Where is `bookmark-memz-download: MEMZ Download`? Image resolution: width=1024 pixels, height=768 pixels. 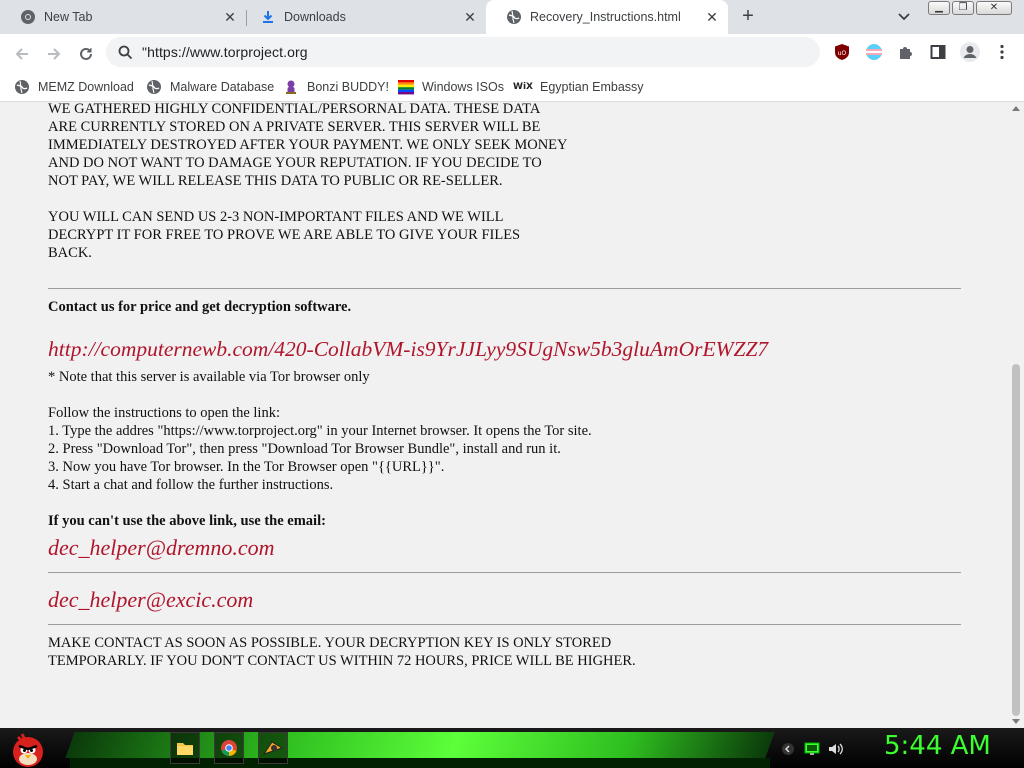 bookmark-memz-download: MEMZ Download is located at coordinates (74, 87).